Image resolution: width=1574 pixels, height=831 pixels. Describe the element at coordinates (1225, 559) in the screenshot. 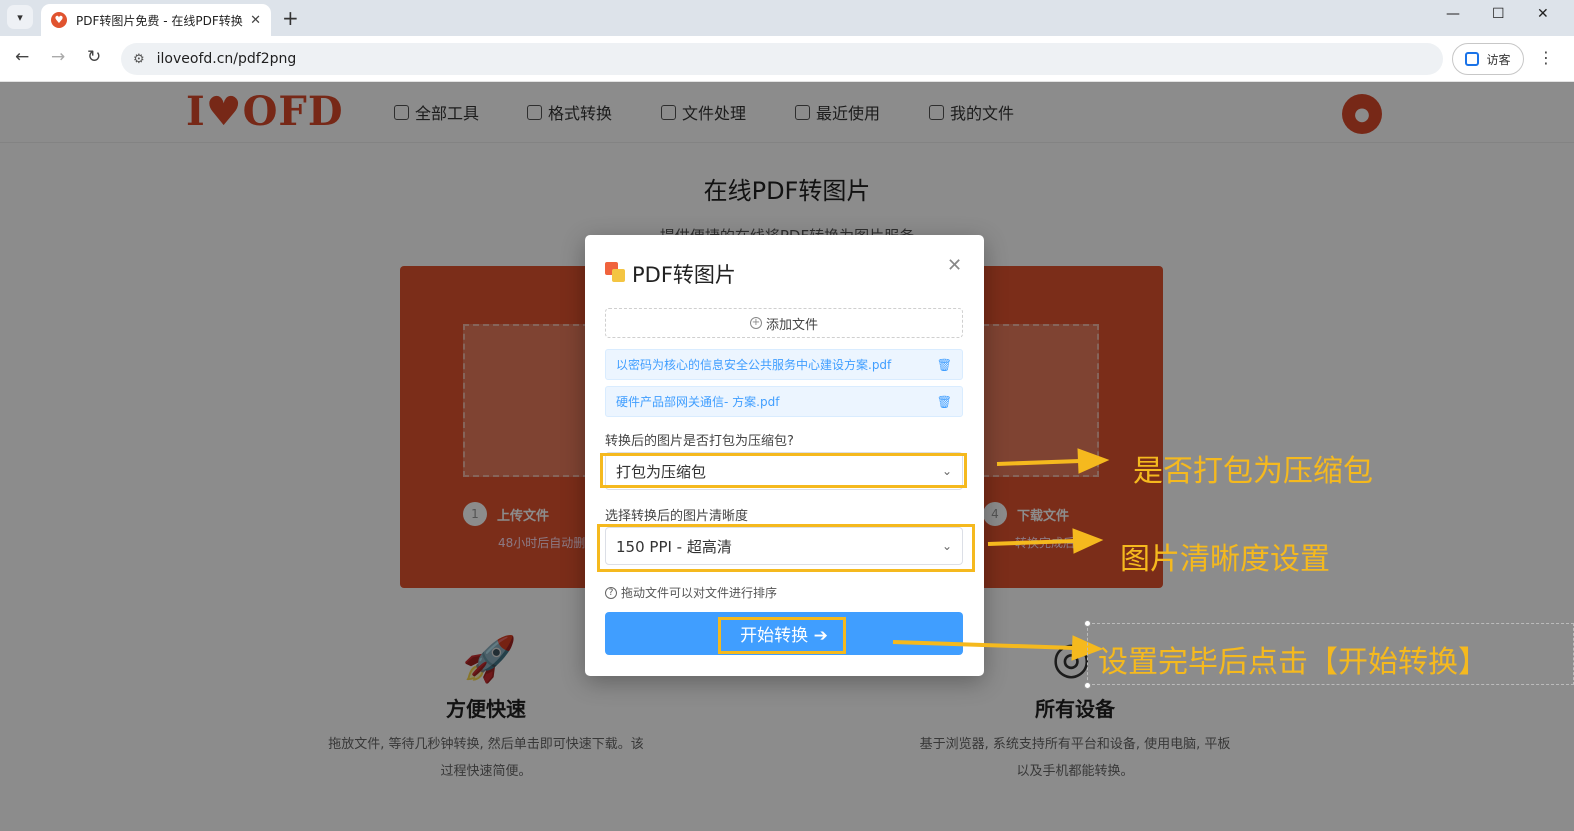

I see `annotation-quality: 图片清晰度设置` at that location.